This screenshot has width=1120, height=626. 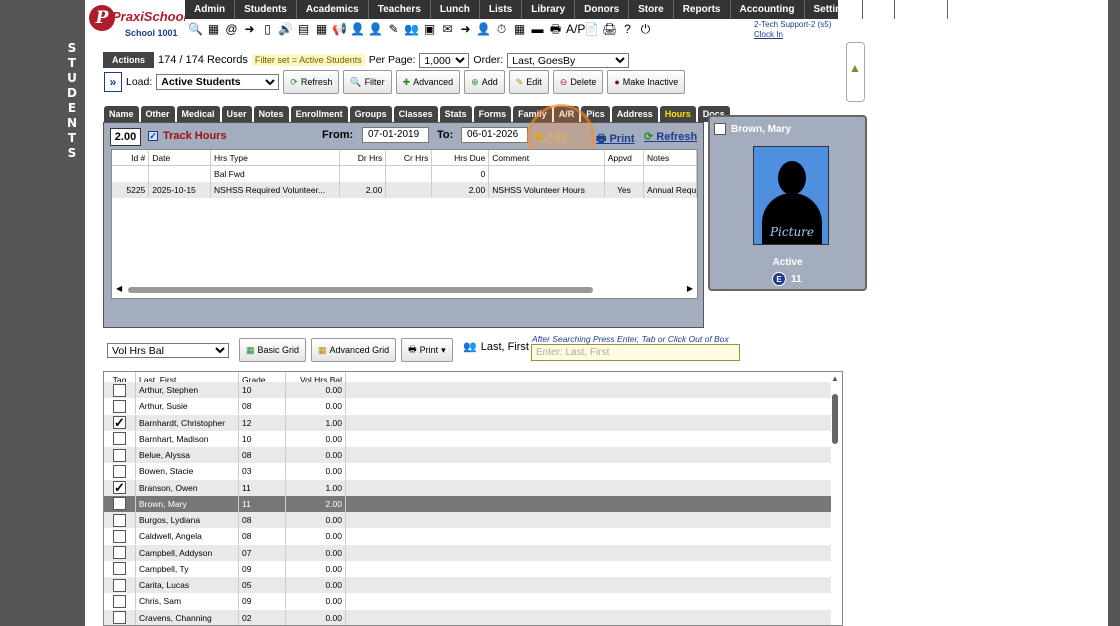 What do you see at coordinates (395, 135) in the screenshot?
I see `from-date-input: 07-01-2019` at bounding box center [395, 135].